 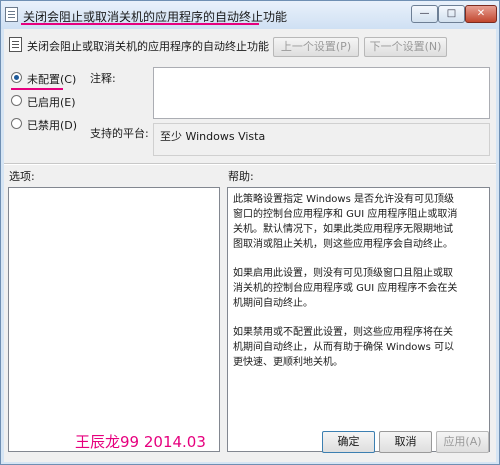 What do you see at coordinates (250, 163) in the screenshot?
I see `section-divider` at bounding box center [250, 163].